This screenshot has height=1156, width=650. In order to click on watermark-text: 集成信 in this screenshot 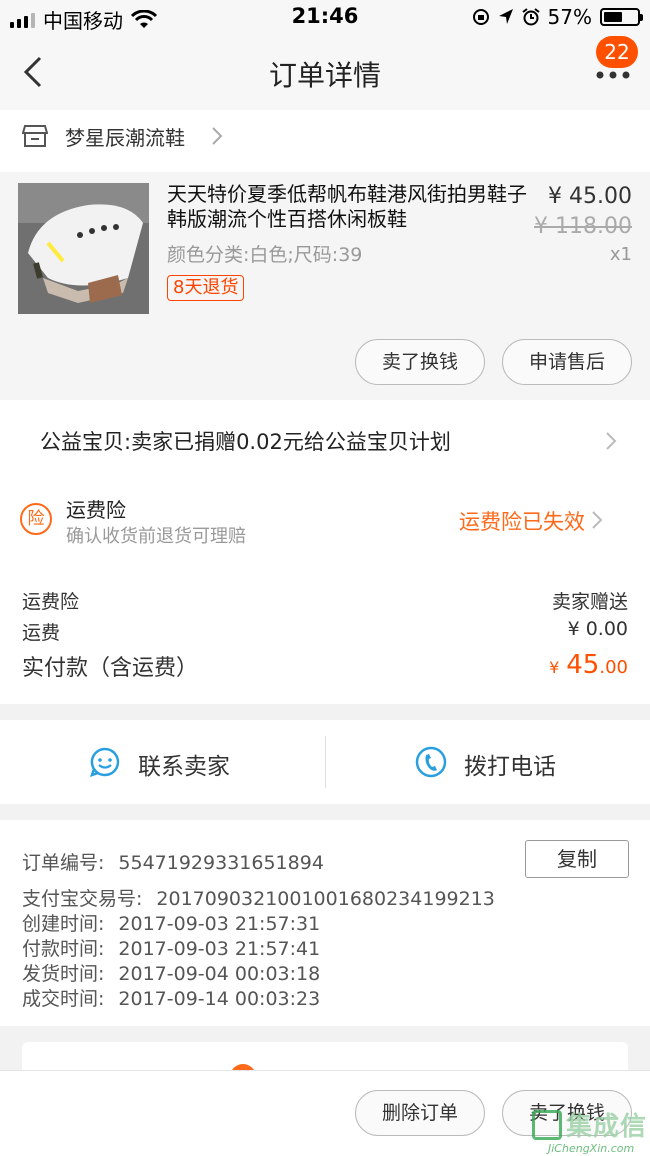, I will do `click(607, 1127)`.